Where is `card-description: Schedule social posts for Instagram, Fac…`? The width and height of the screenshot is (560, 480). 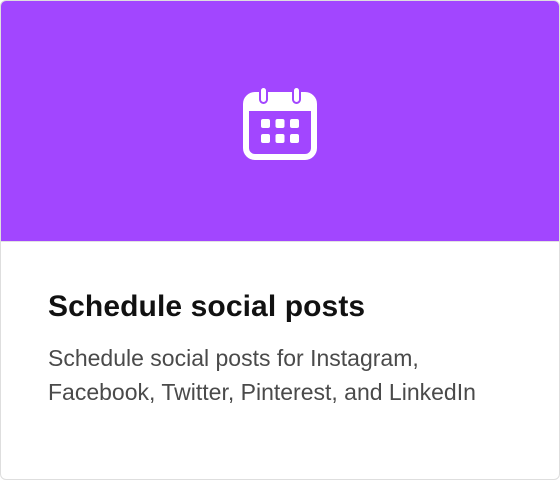 card-description: Schedule social posts for Instagram, Fac… is located at coordinates (298, 375).